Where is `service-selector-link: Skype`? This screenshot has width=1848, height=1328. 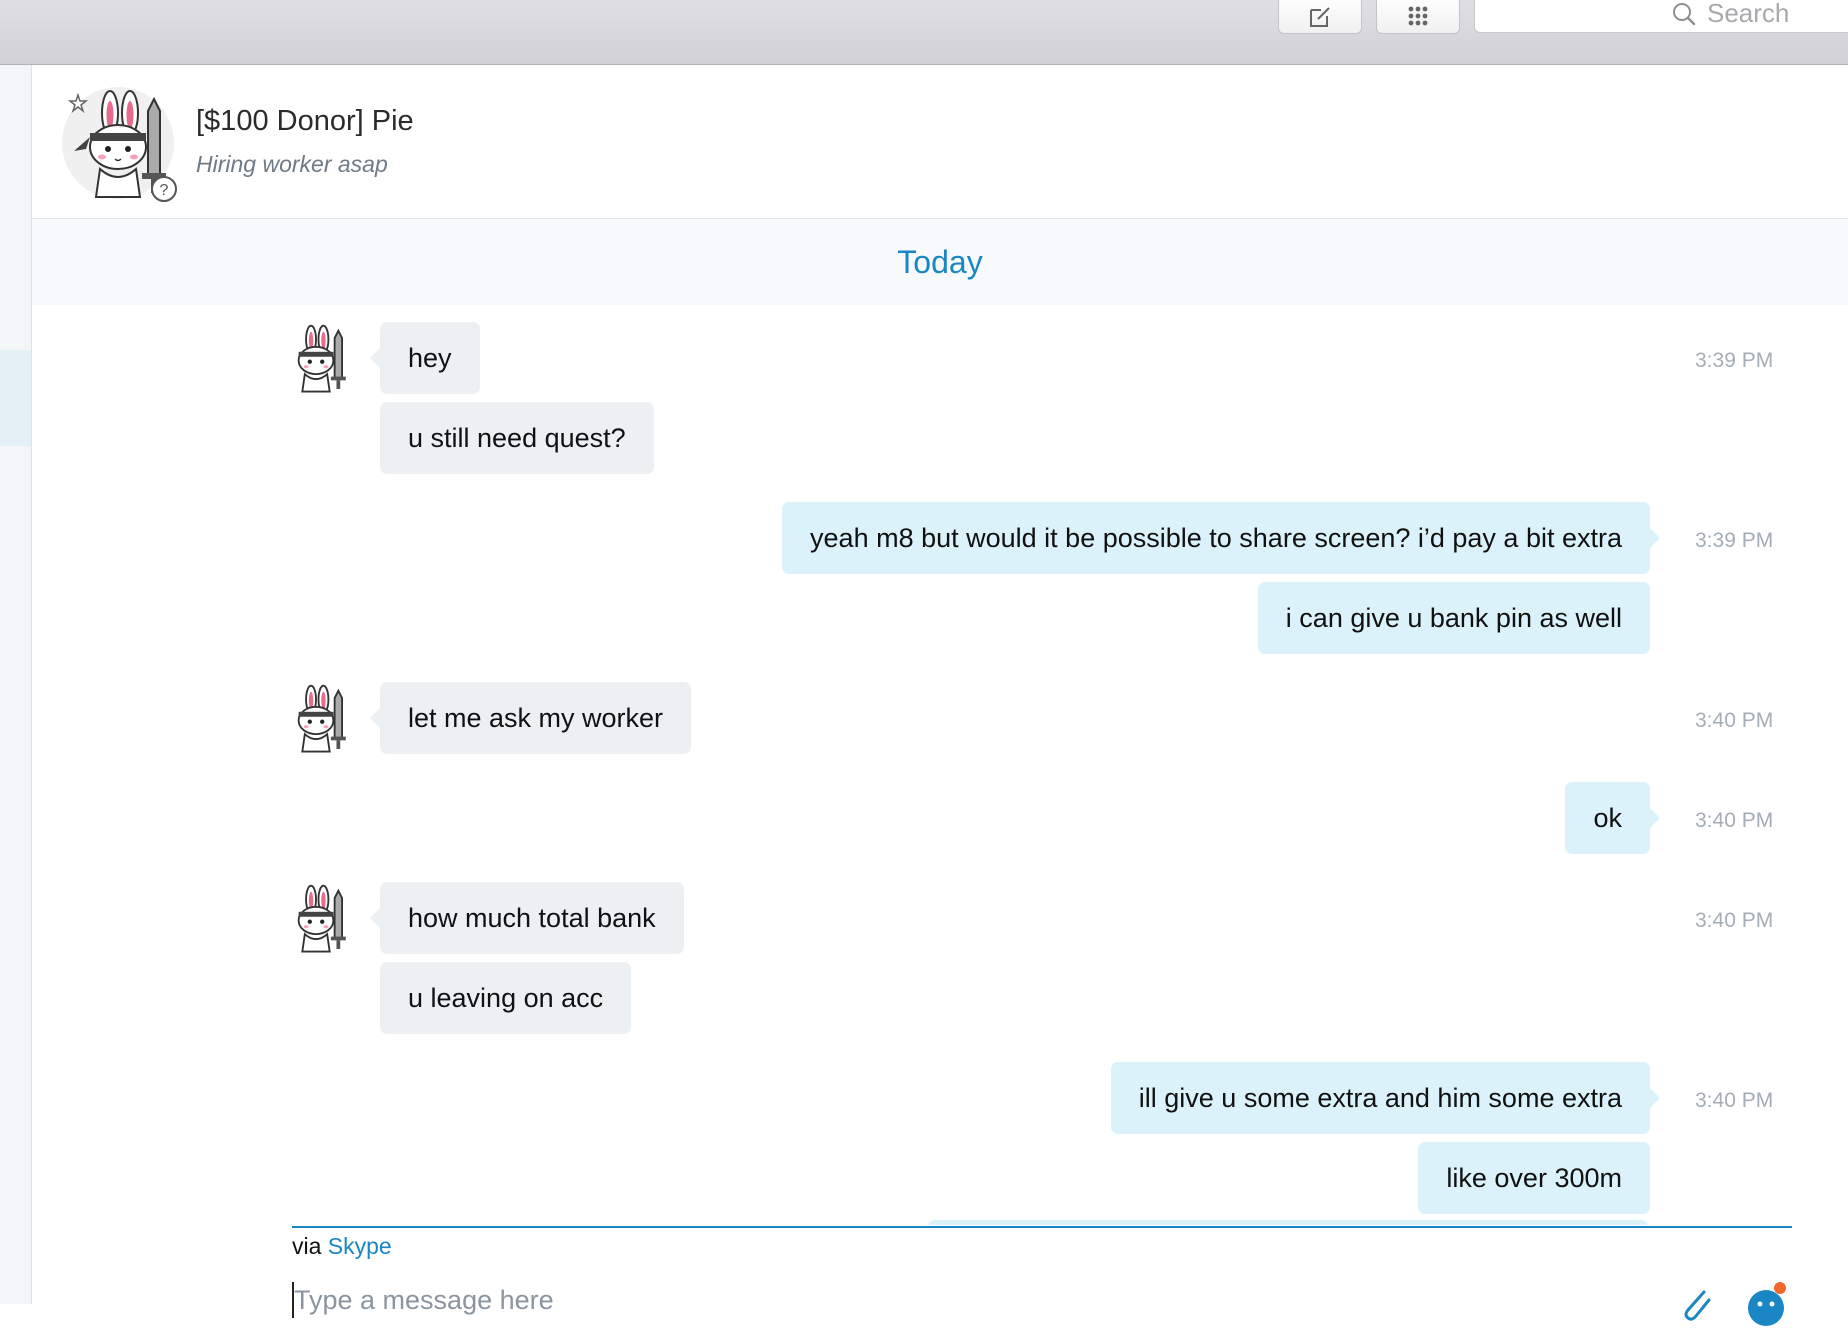 service-selector-link: Skype is located at coordinates (360, 1246).